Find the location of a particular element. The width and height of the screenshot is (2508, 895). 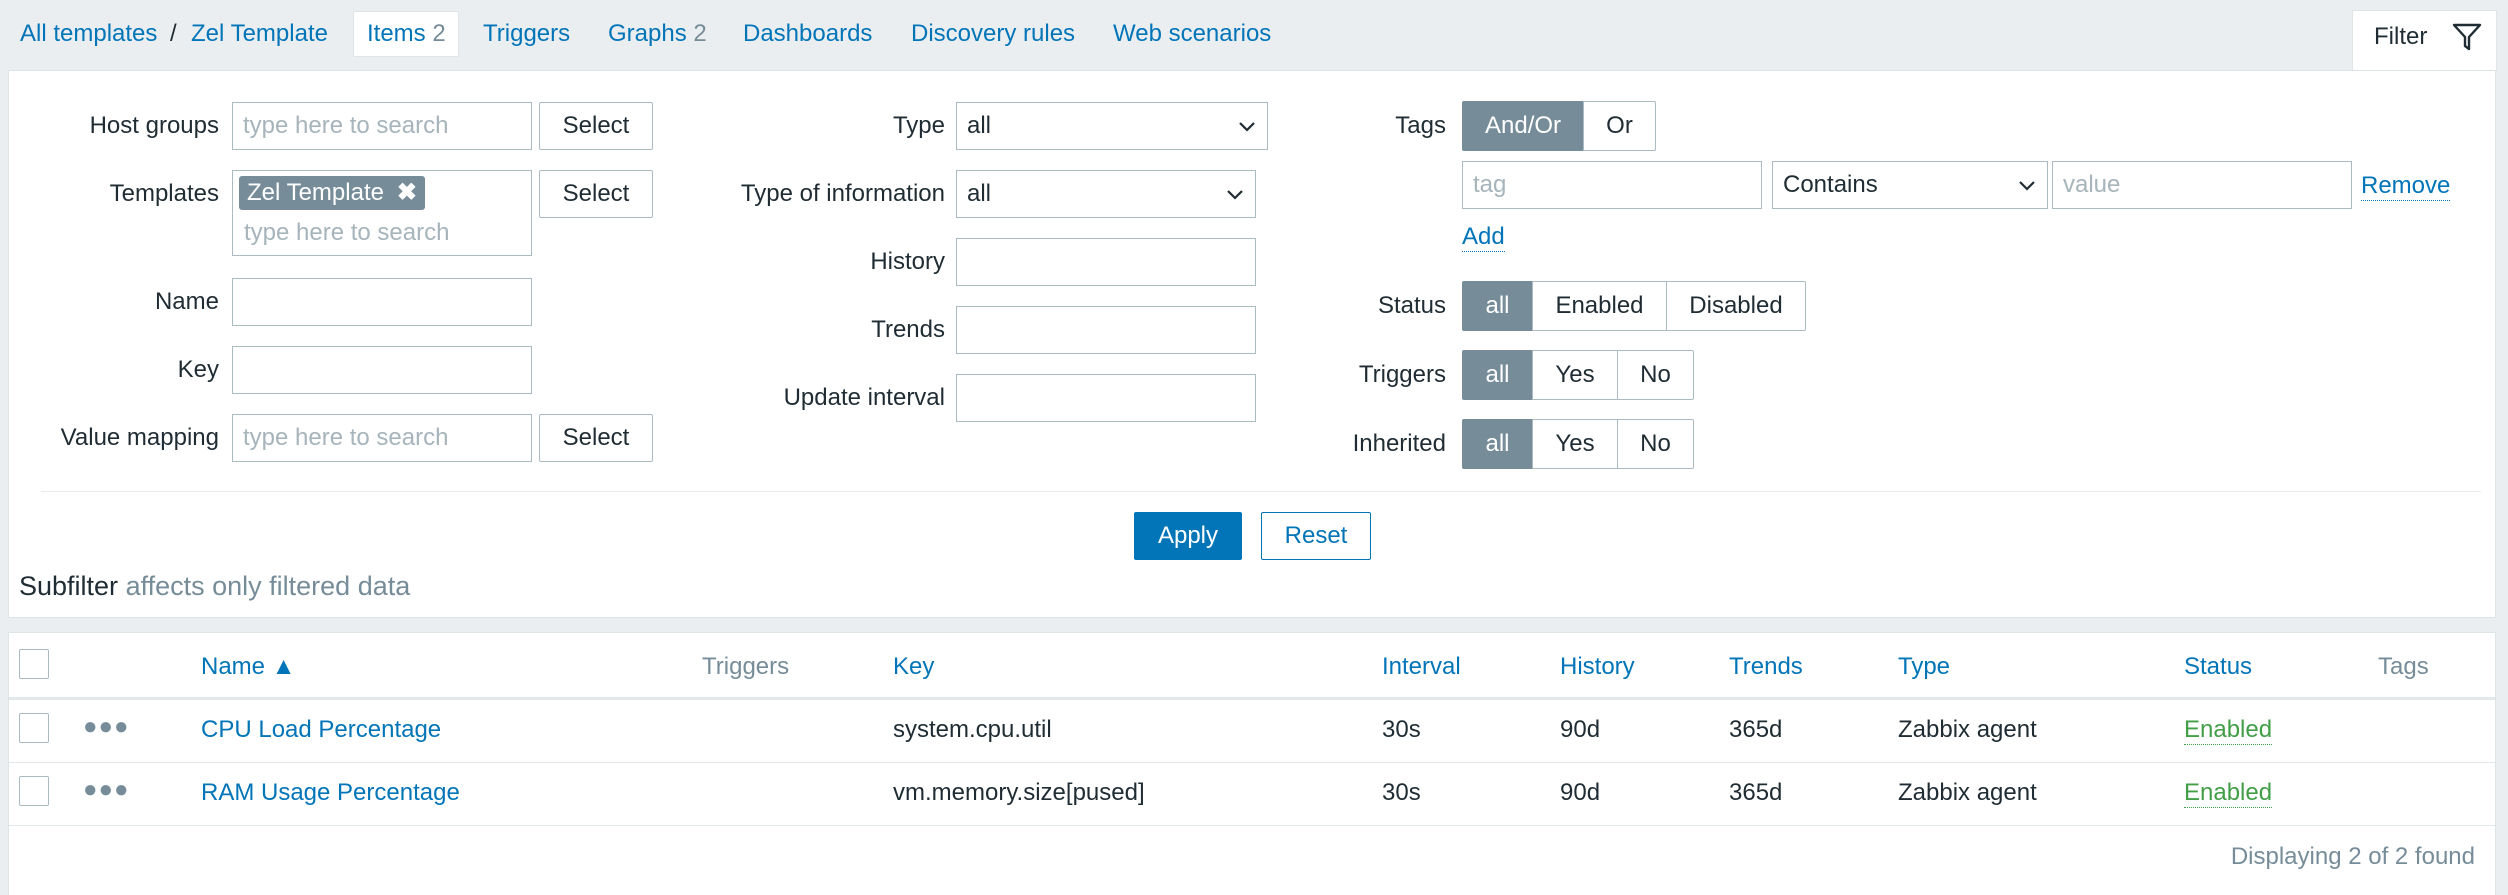

template-chip-label: Zel Template is located at coordinates (315, 192).